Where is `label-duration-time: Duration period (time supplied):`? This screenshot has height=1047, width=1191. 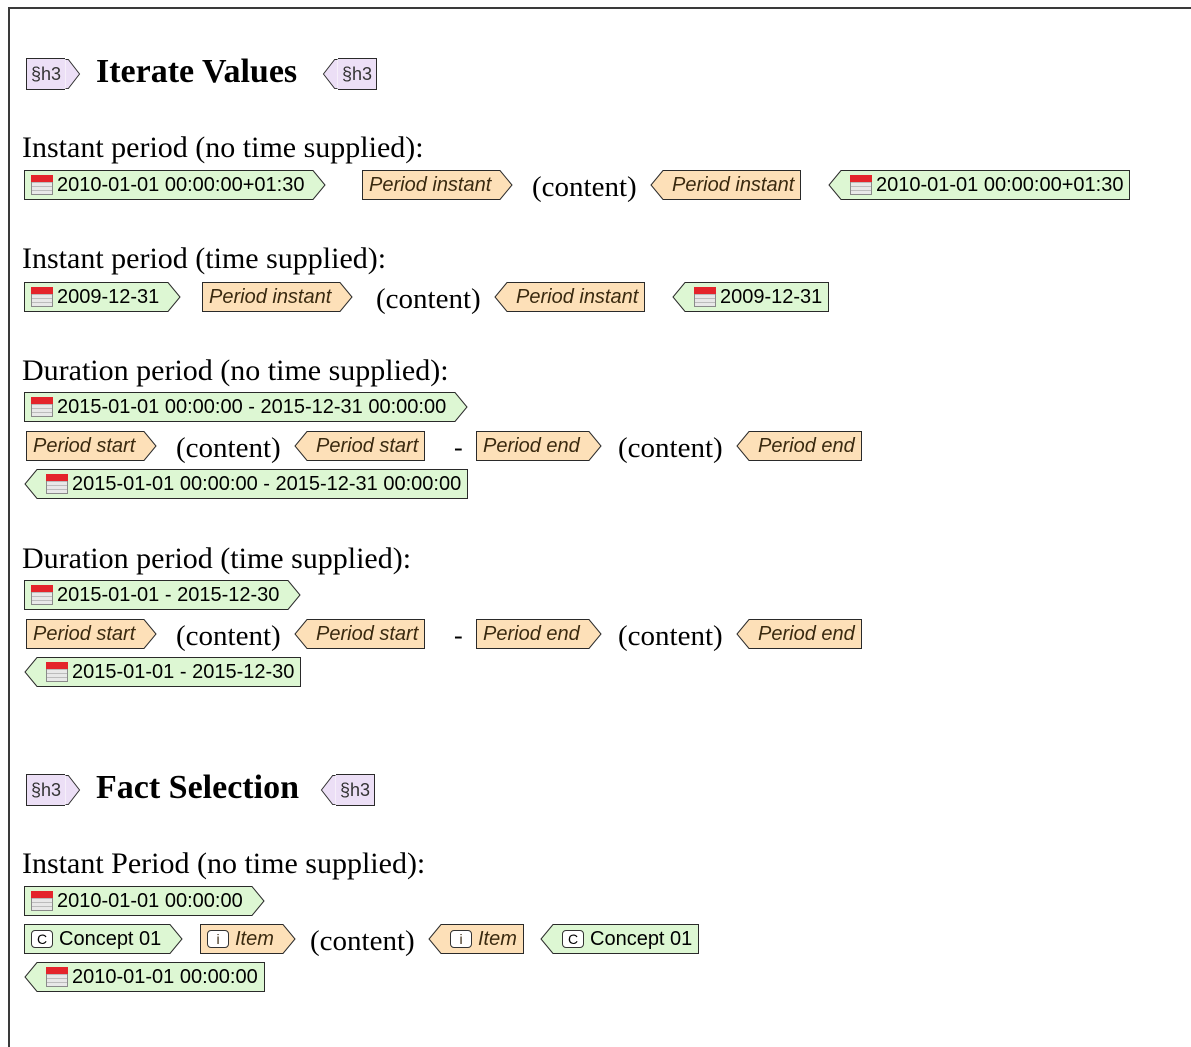 label-duration-time: Duration period (time supplied): is located at coordinates (217, 558).